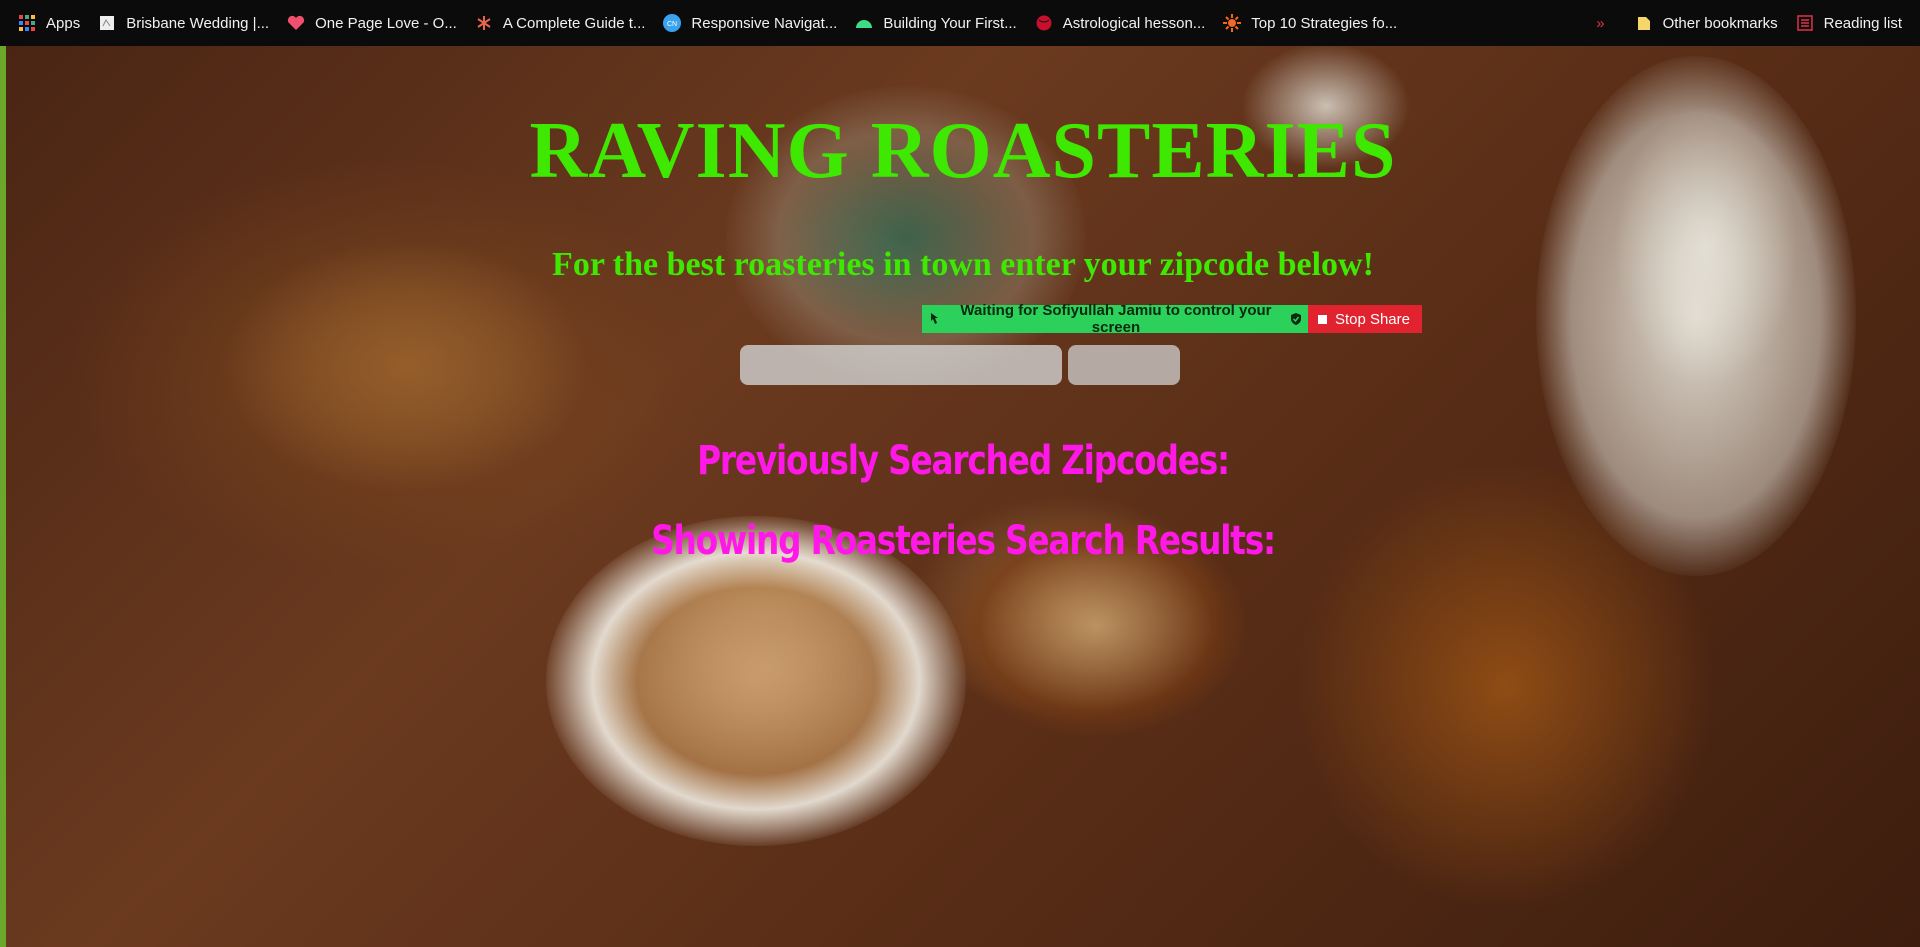  Describe the element at coordinates (1644, 23) in the screenshot. I see `folder-icon` at that location.